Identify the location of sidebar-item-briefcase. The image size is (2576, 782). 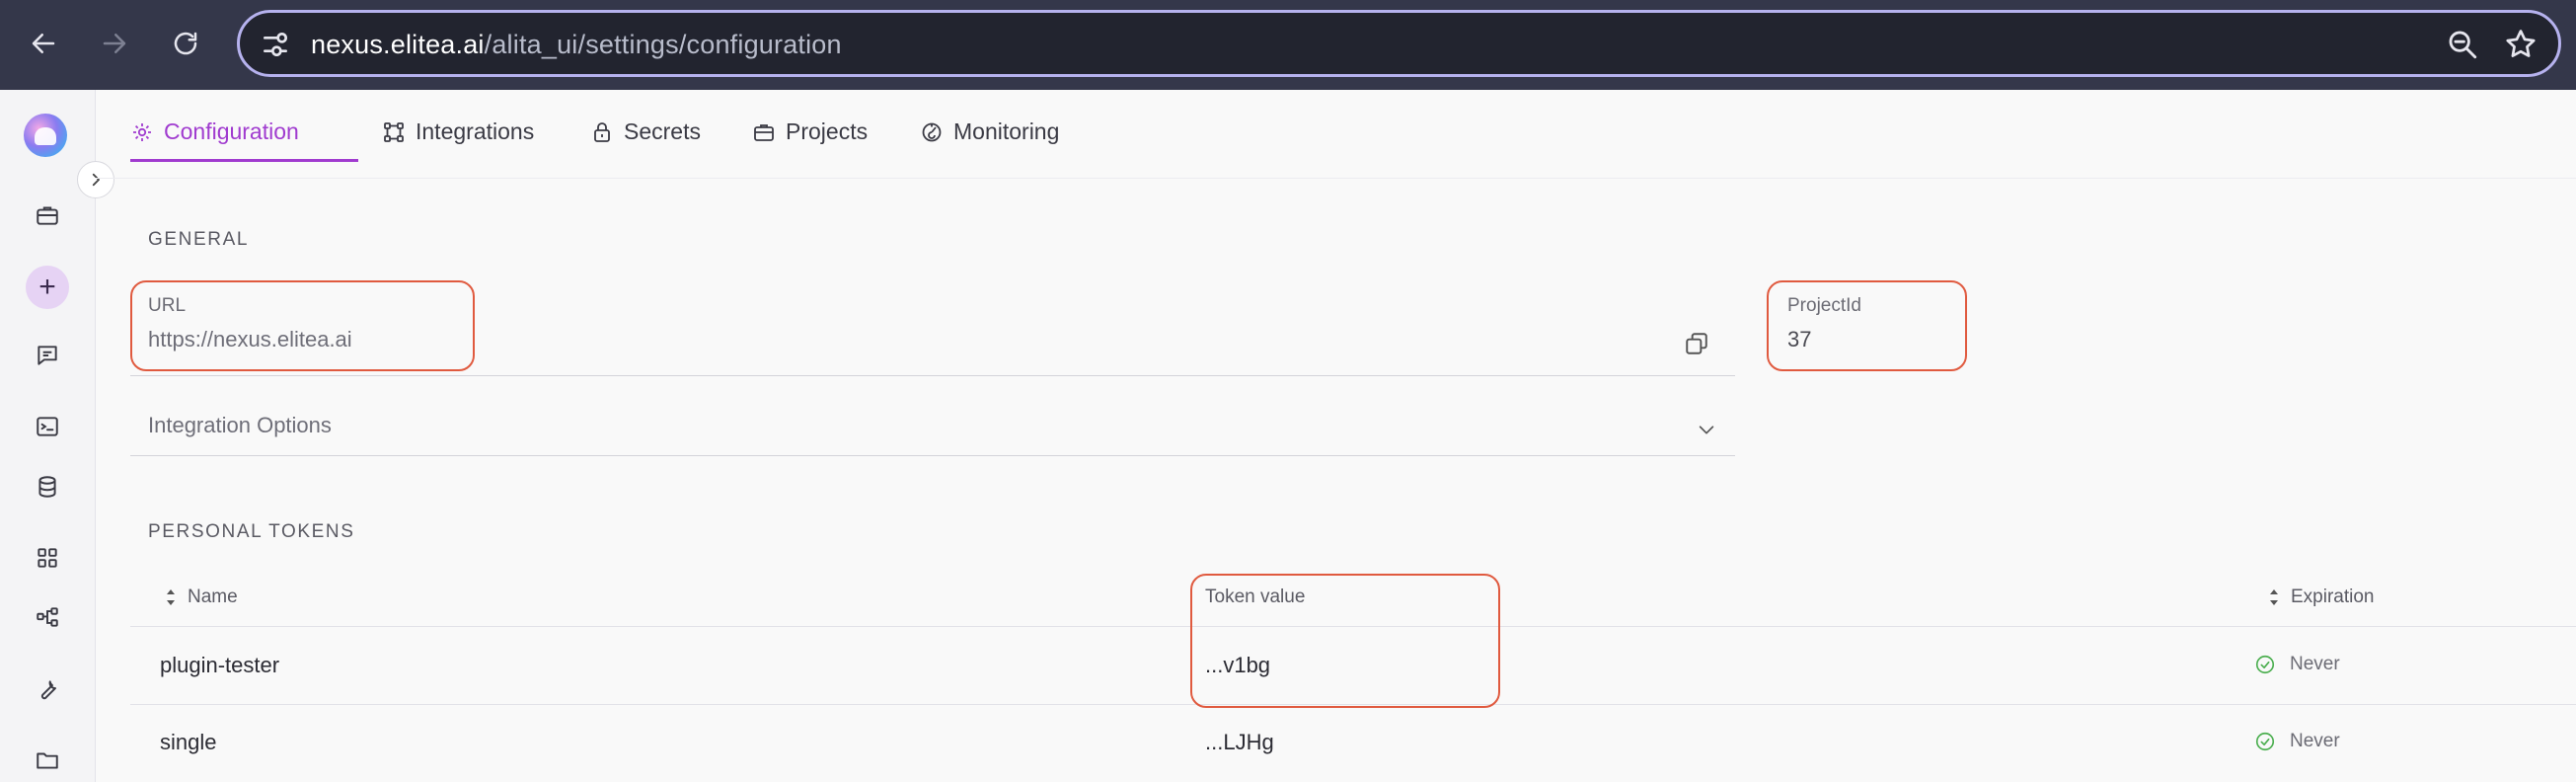
(47, 216).